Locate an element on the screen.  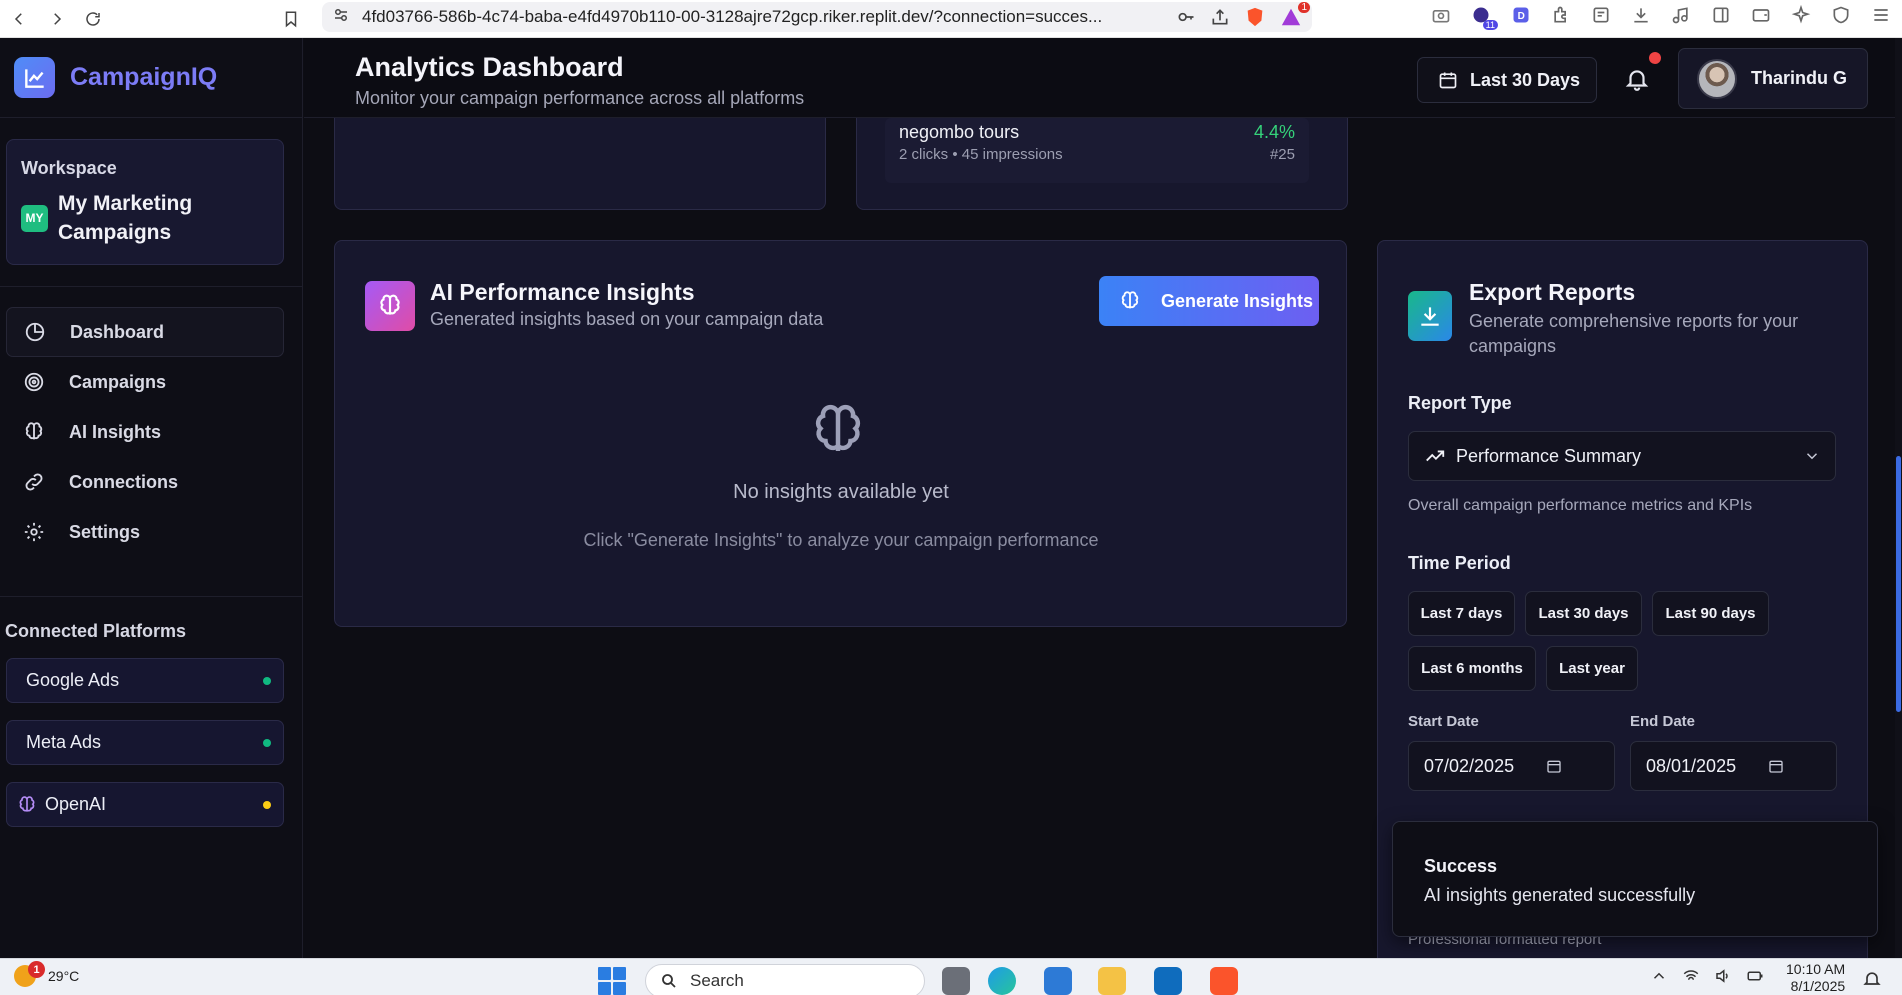
wifi-icon is located at coordinates (1691, 976).